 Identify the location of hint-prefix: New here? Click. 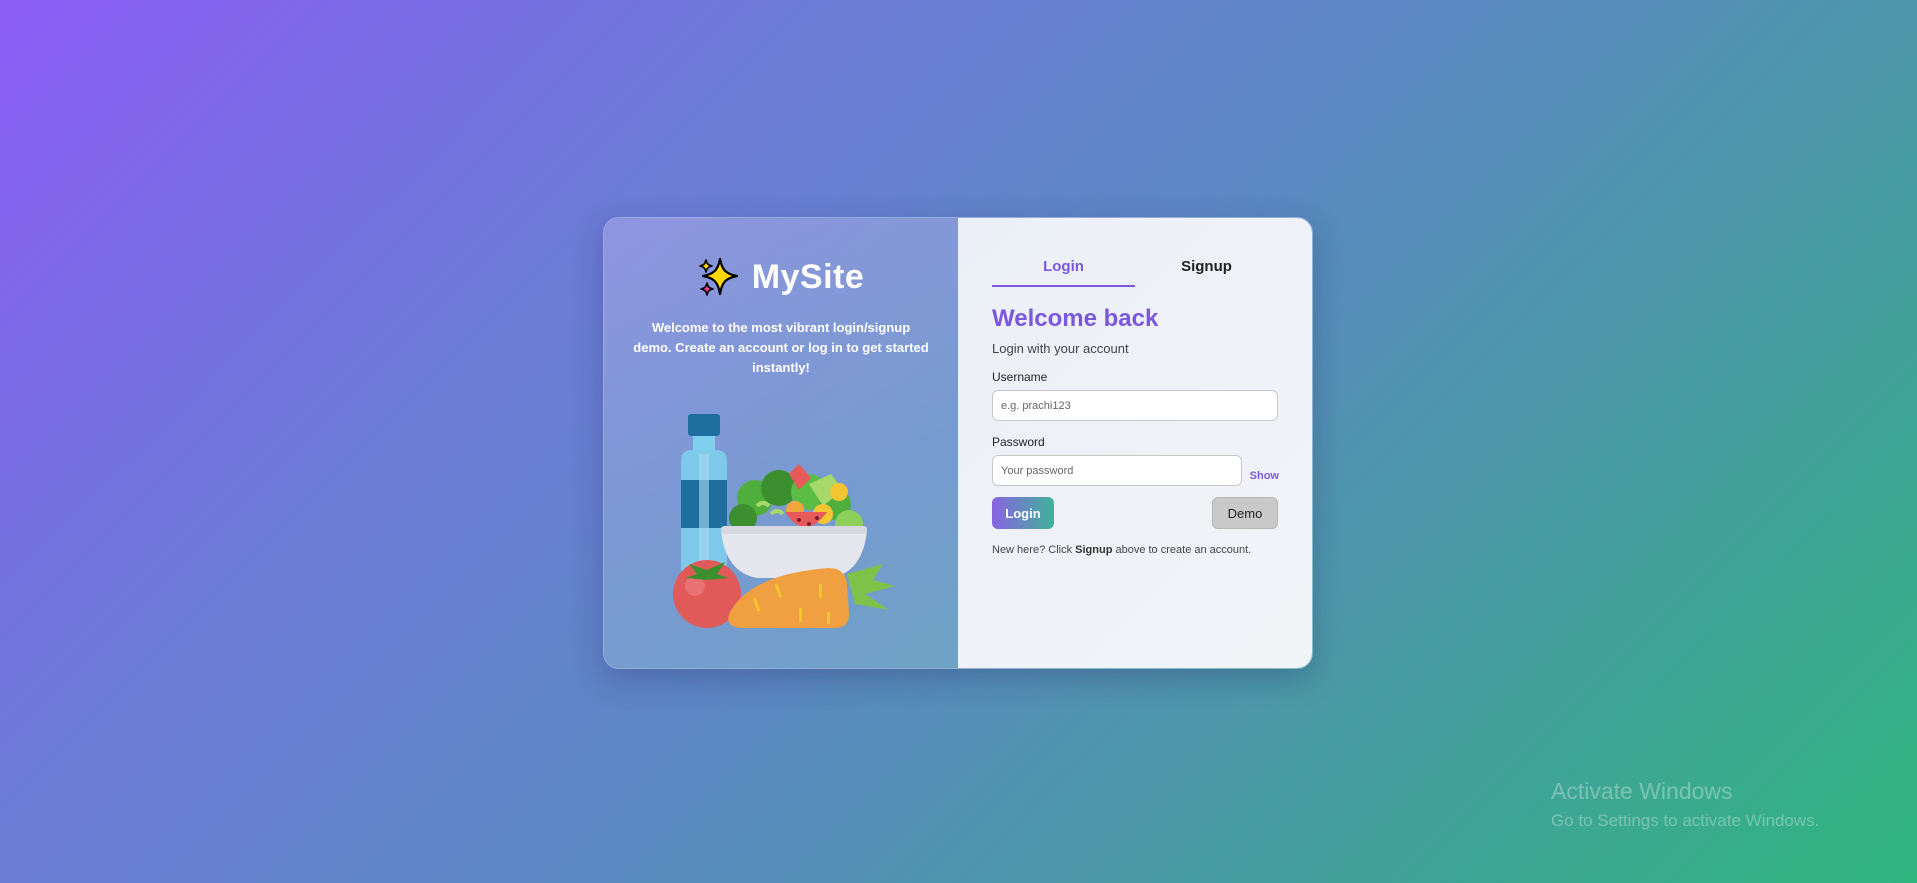
(1034, 550).